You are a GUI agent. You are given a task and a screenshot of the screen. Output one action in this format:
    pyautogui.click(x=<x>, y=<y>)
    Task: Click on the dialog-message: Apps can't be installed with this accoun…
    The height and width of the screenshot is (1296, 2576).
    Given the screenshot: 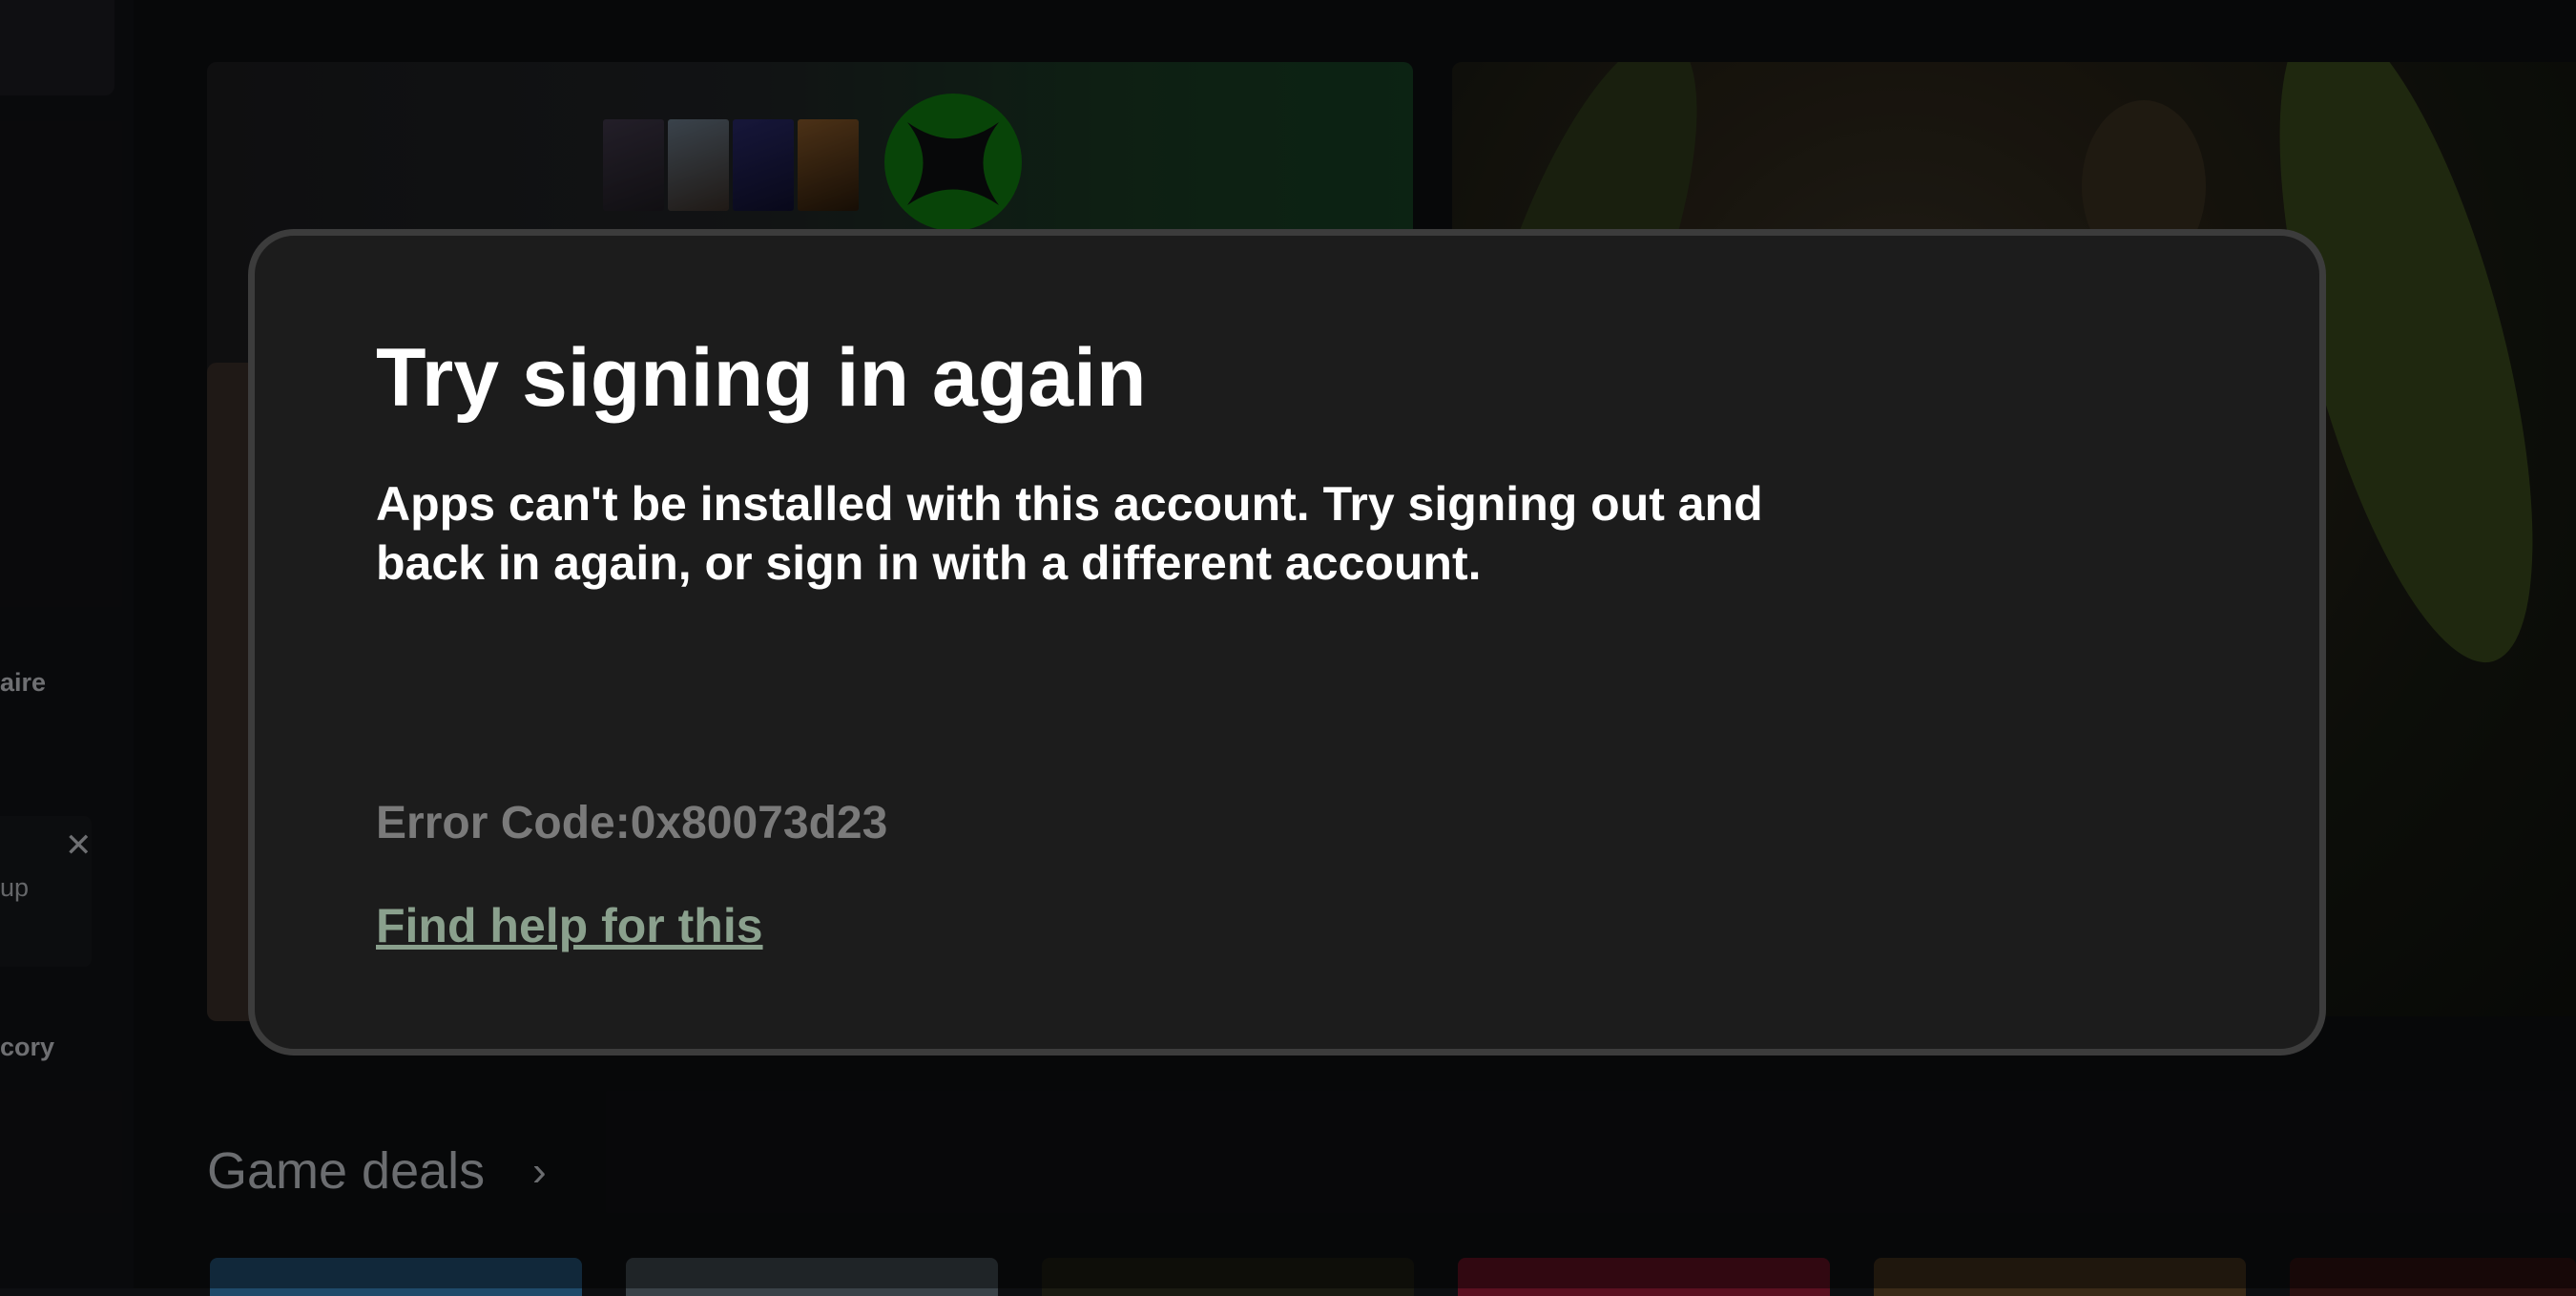 What is the action you would take?
    pyautogui.click(x=1069, y=534)
    